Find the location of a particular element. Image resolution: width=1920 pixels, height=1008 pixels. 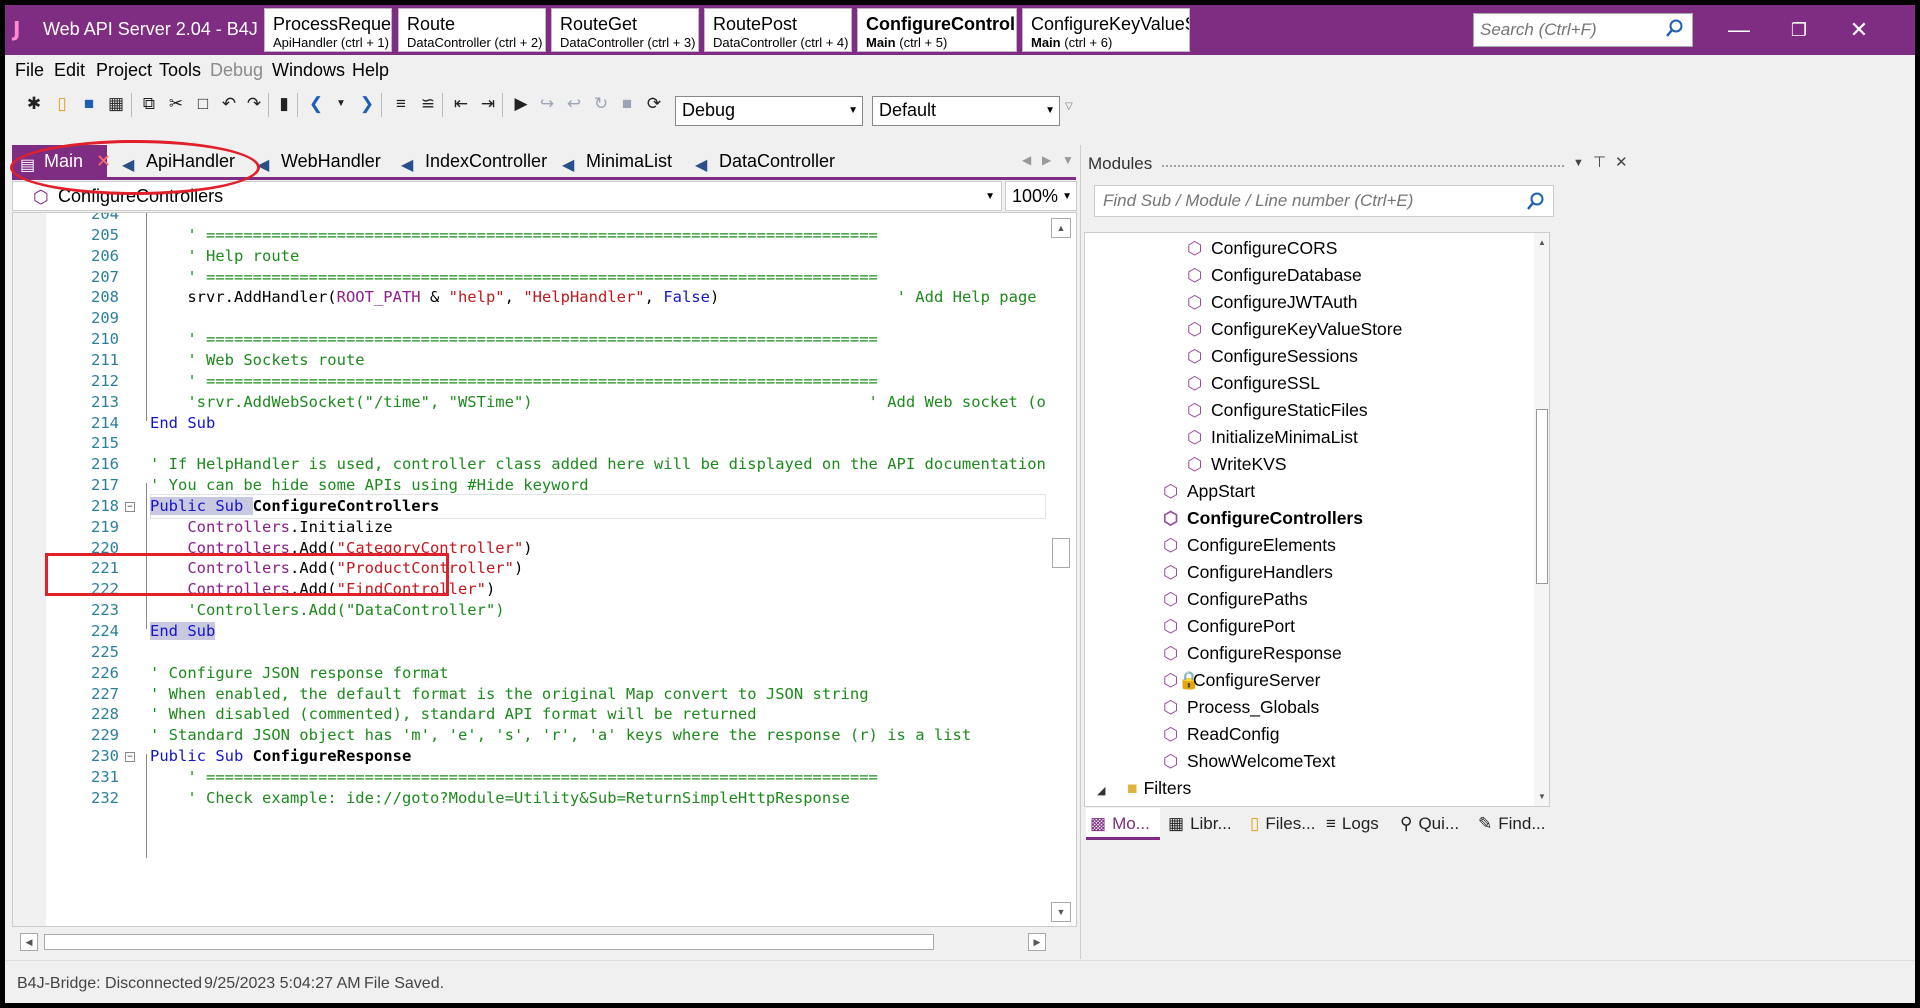

back-dropdown-icon: ▼ is located at coordinates (341, 104).